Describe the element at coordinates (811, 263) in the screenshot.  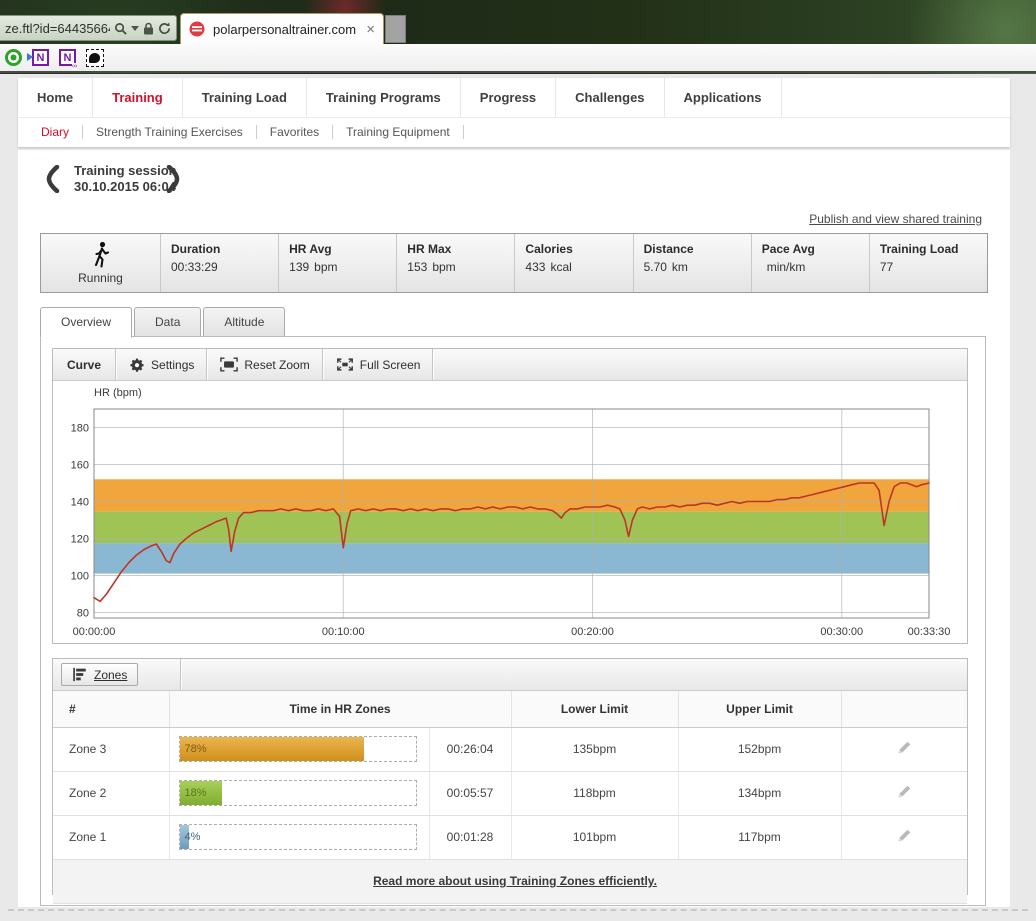
I see `stat-cell: Pace Avg min/km` at that location.